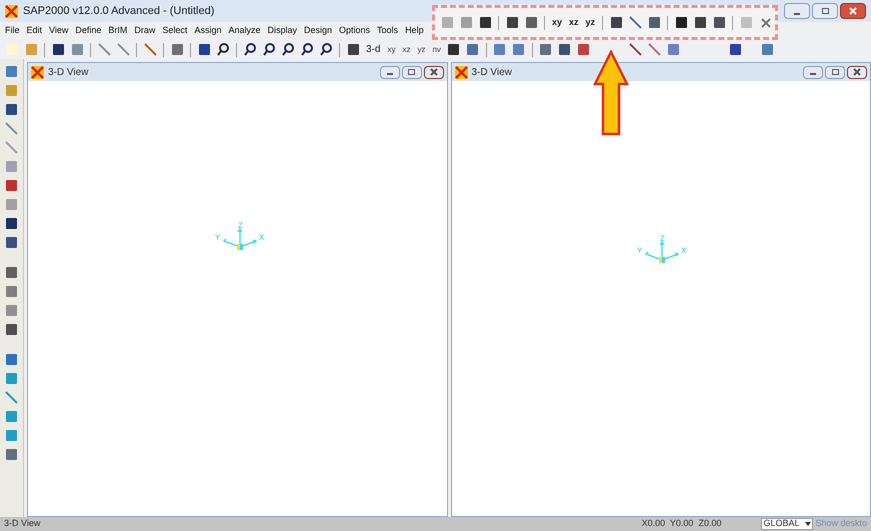  What do you see at coordinates (387, 31) in the screenshot?
I see `menu-item: Tools` at bounding box center [387, 31].